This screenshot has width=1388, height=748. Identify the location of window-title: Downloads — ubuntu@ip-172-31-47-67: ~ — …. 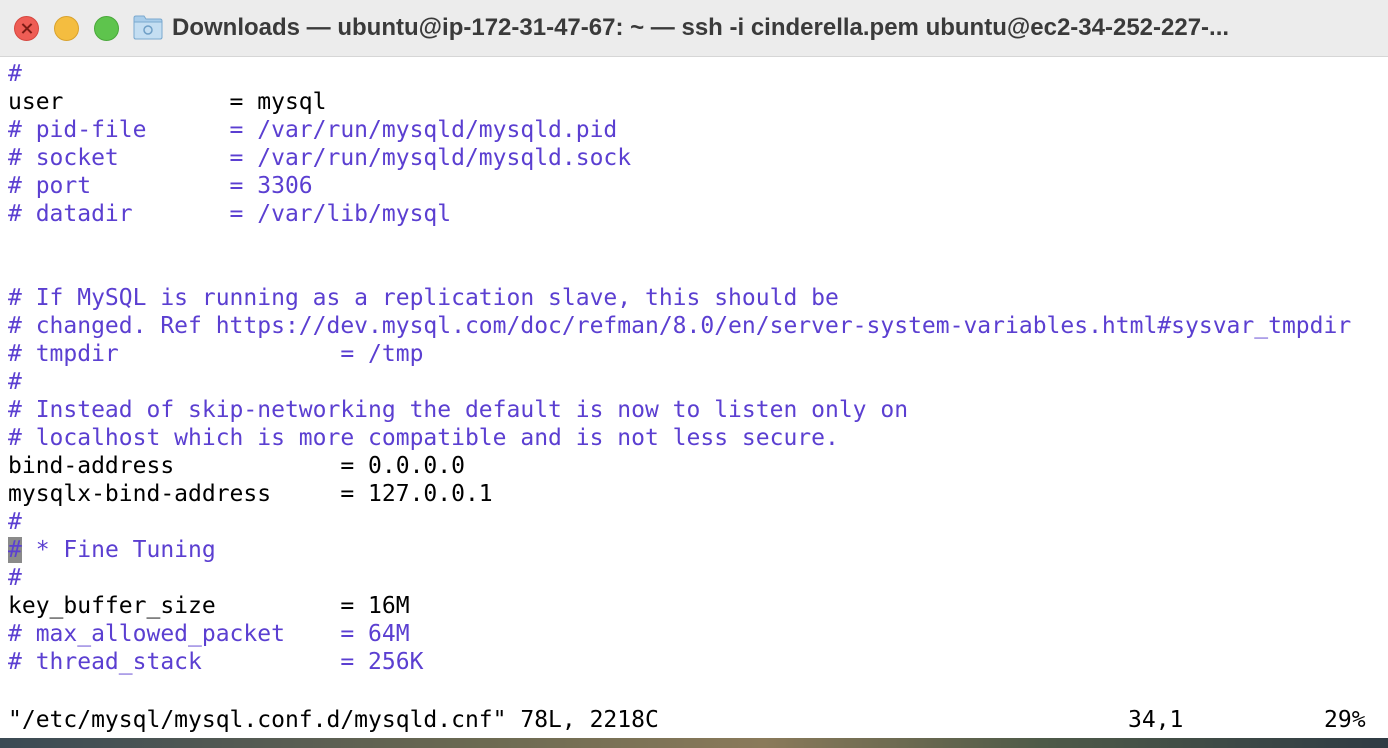
(701, 27).